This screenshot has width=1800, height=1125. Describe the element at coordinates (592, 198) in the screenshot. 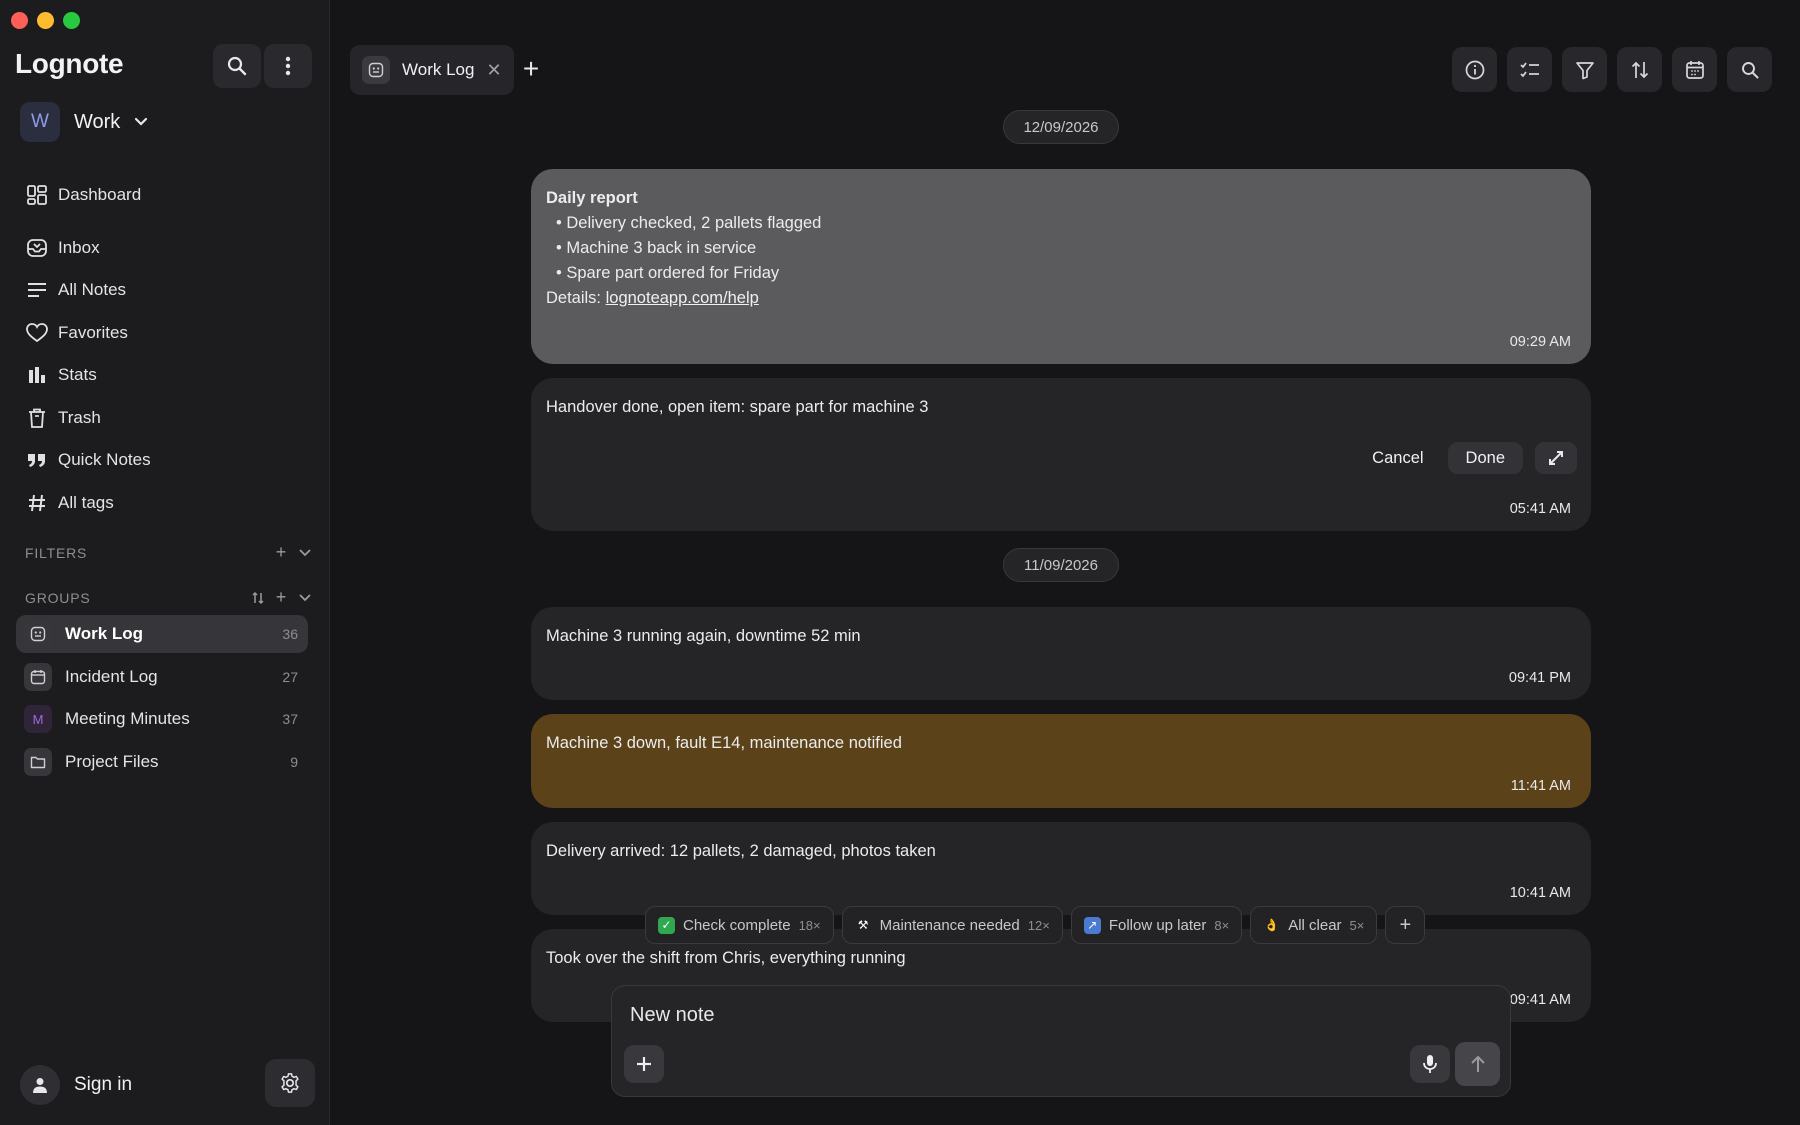

I see `note-title: Daily report` at that location.